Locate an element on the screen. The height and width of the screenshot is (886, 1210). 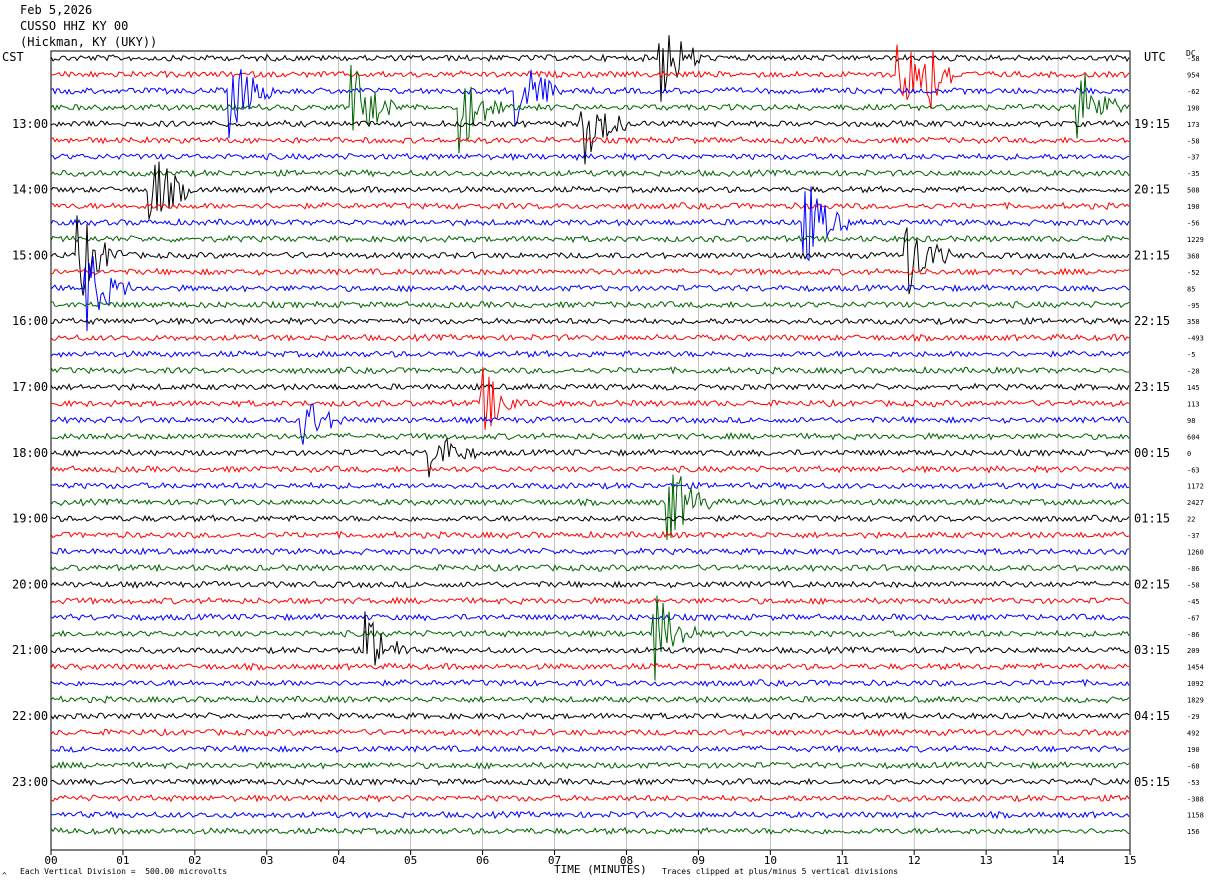
right-hour-label: 05:15 is located at coordinates (1152, 782).